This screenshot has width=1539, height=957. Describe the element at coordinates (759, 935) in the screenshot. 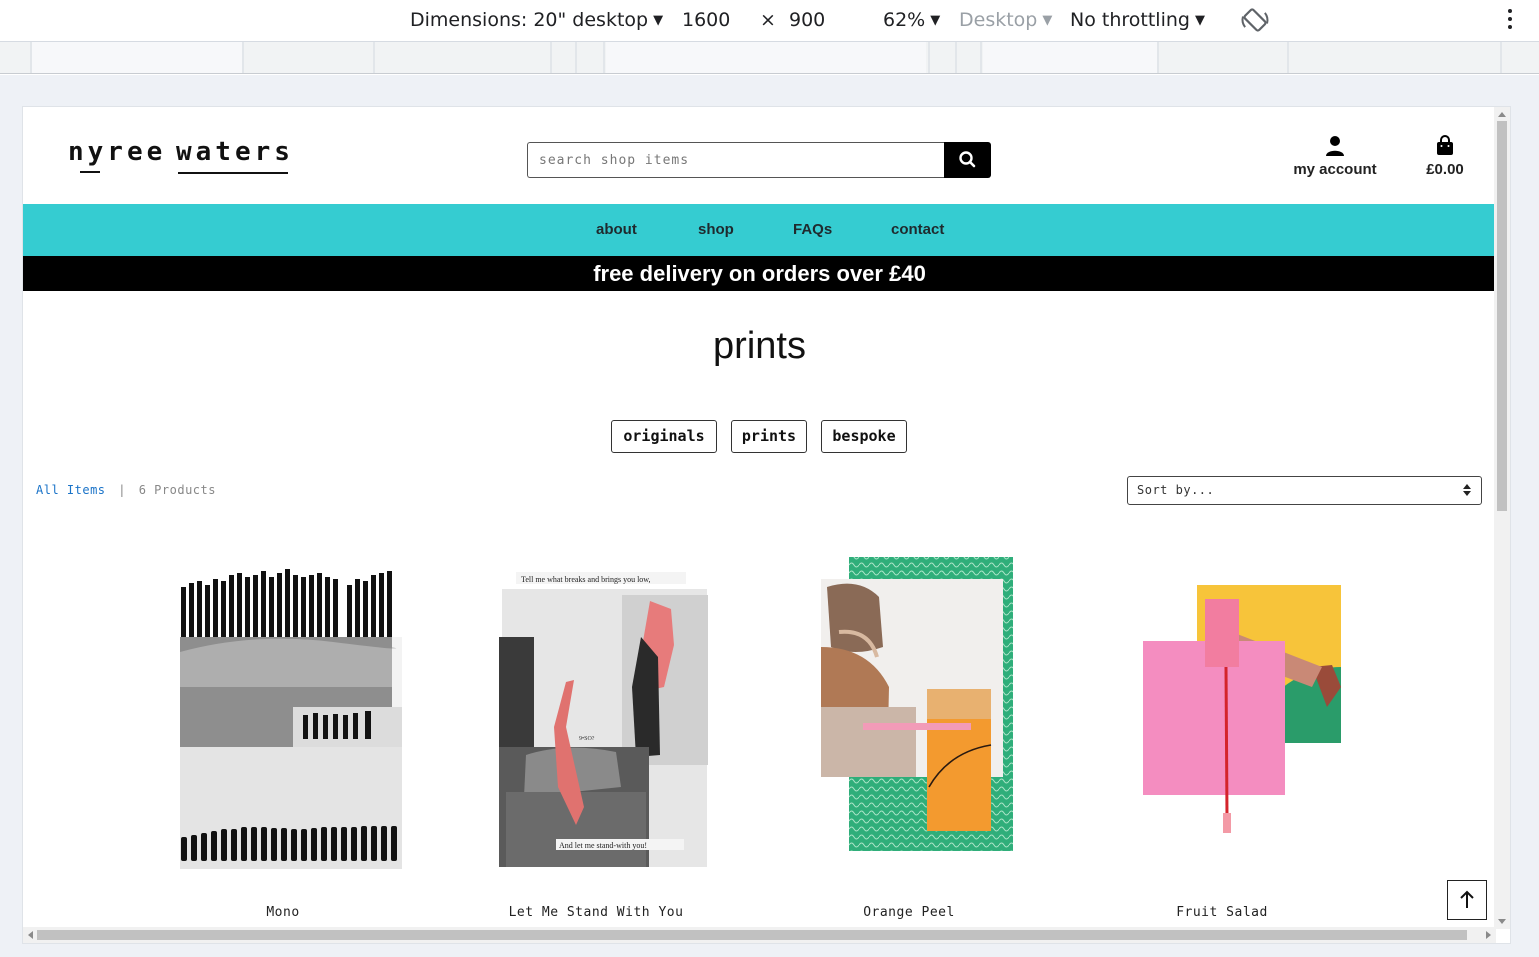

I see `horizontal-scrollbar` at that location.